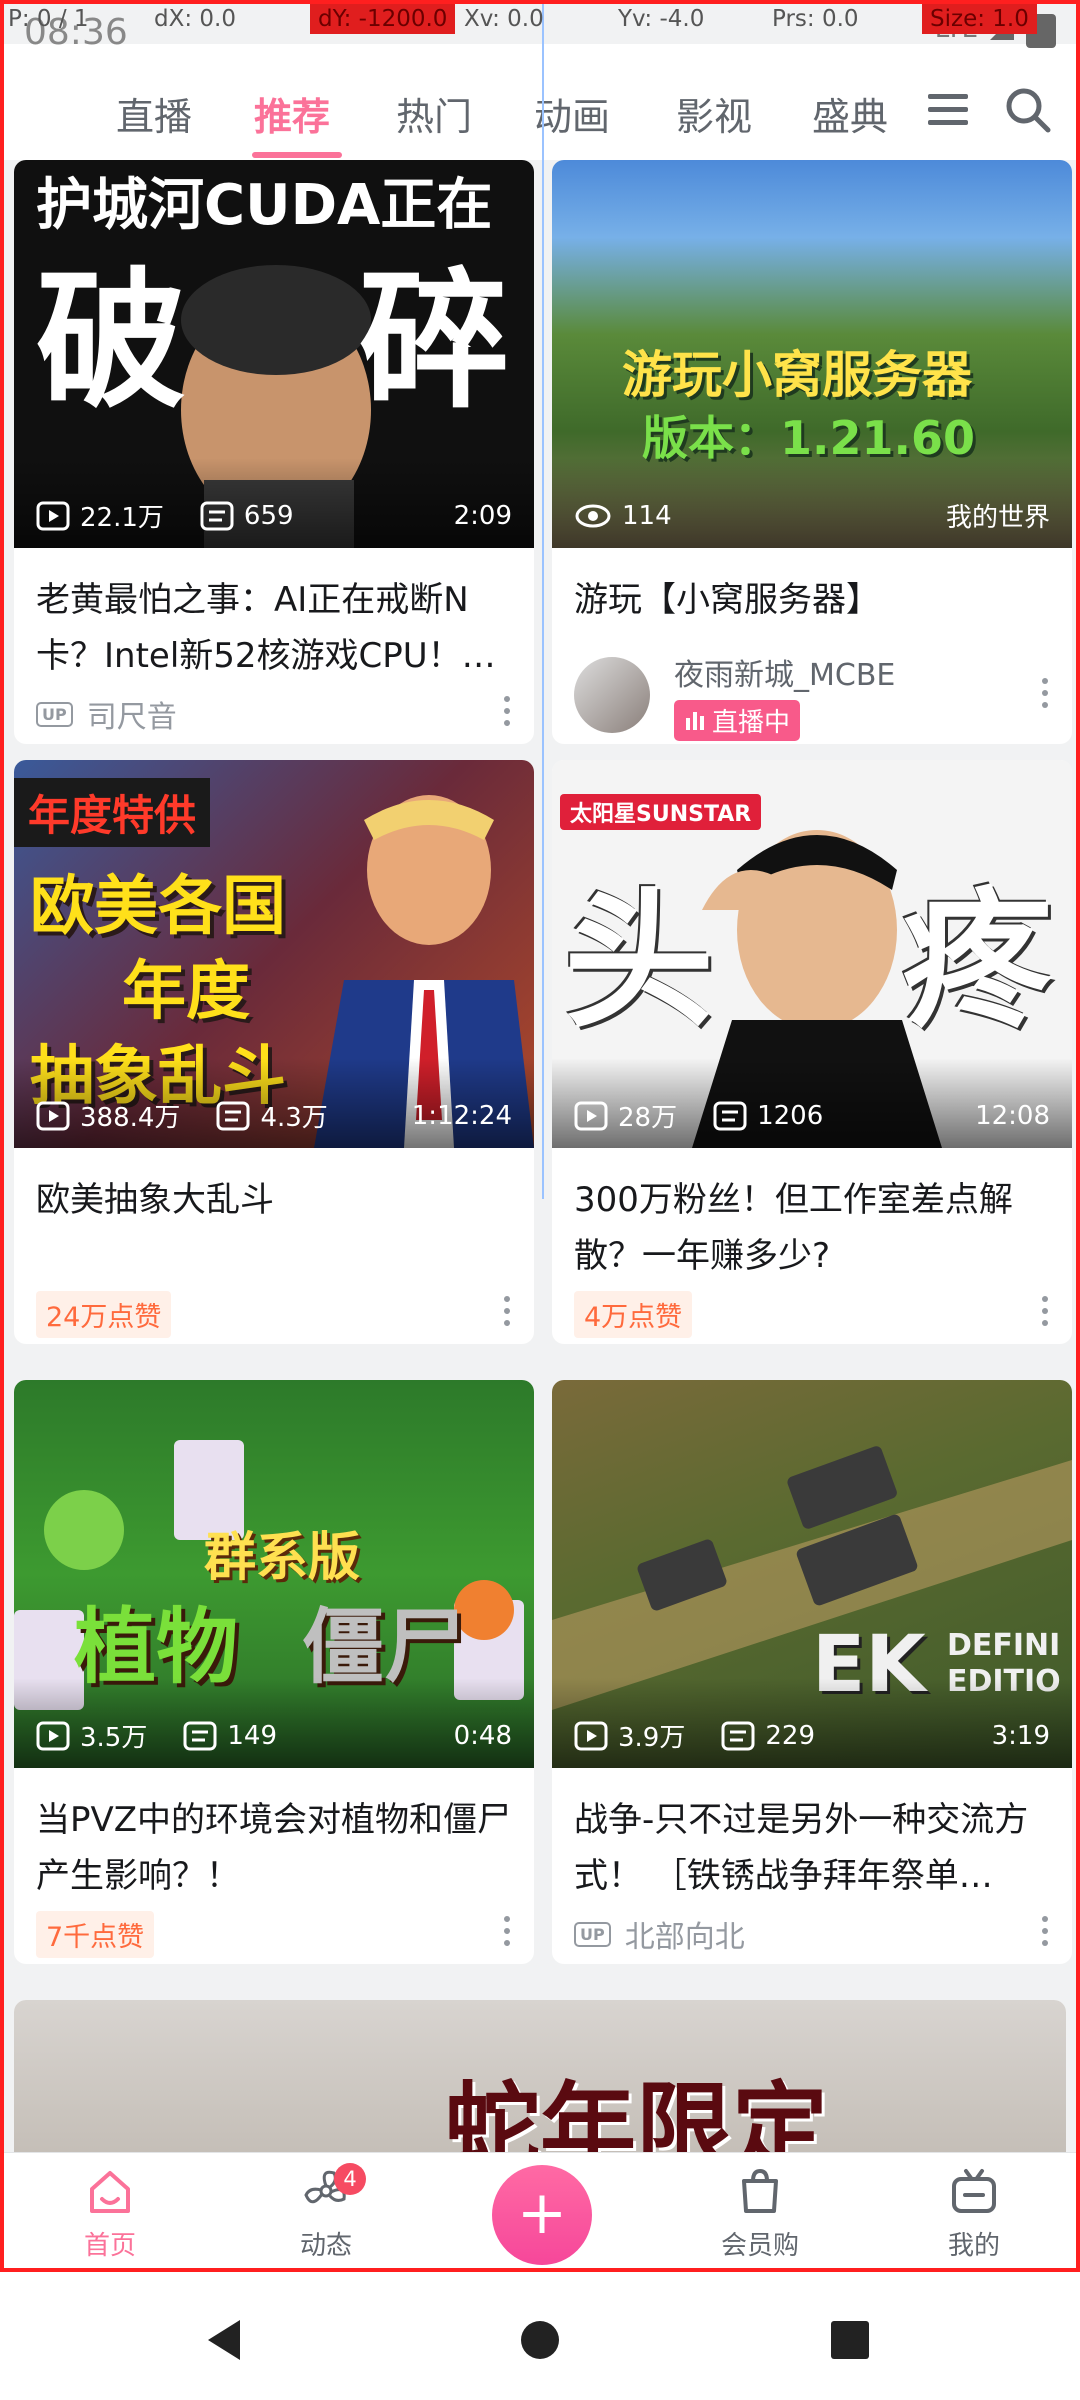 This screenshot has height=2400, width=1080. What do you see at coordinates (1012, 1115) in the screenshot?
I see `video-duration: 12:08` at bounding box center [1012, 1115].